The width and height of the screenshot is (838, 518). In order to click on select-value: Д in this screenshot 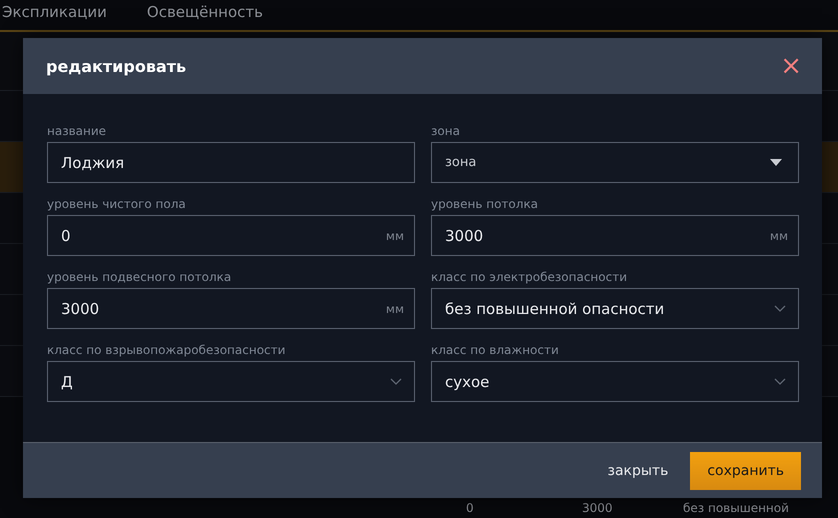, I will do `click(67, 381)`.